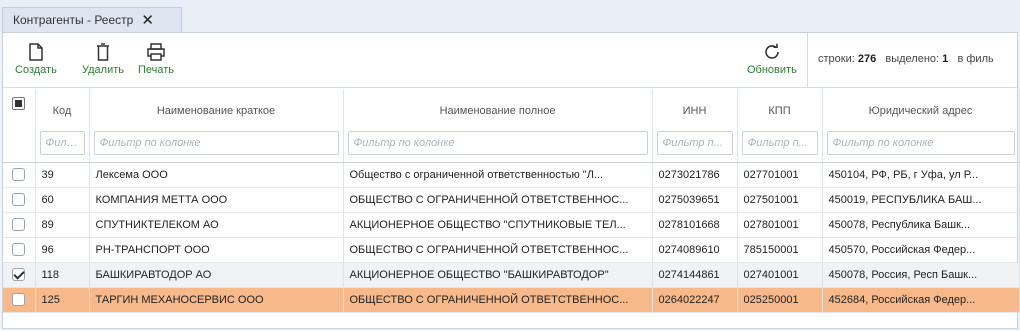  I want to click on cell-inn: 0278101668, so click(695, 225).